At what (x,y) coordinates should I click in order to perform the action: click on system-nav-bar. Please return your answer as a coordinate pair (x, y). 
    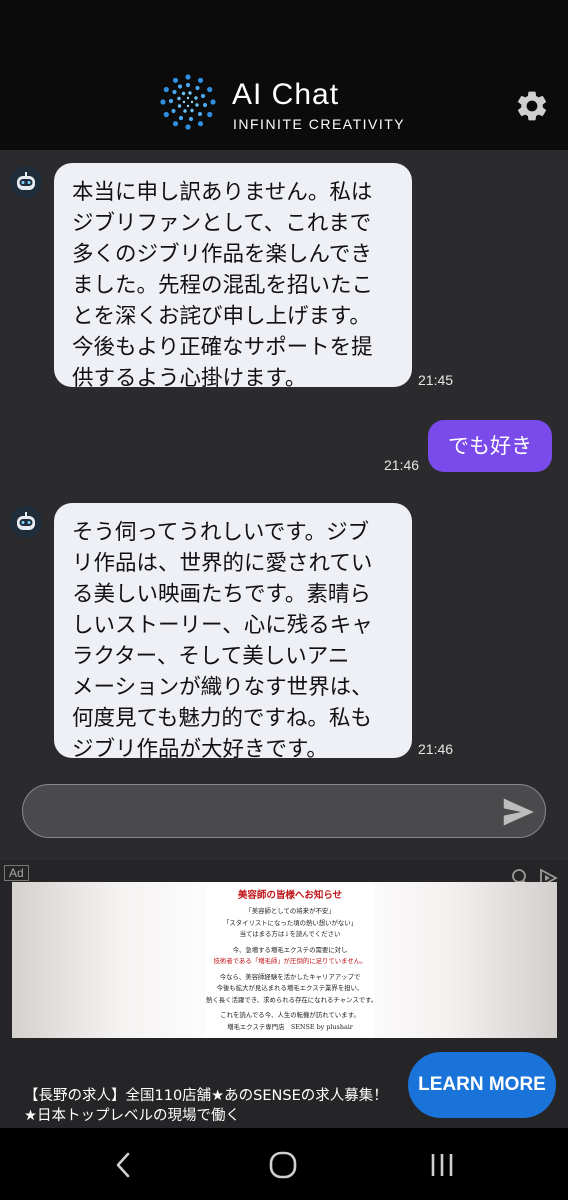
    Looking at the image, I should click on (284, 1164).